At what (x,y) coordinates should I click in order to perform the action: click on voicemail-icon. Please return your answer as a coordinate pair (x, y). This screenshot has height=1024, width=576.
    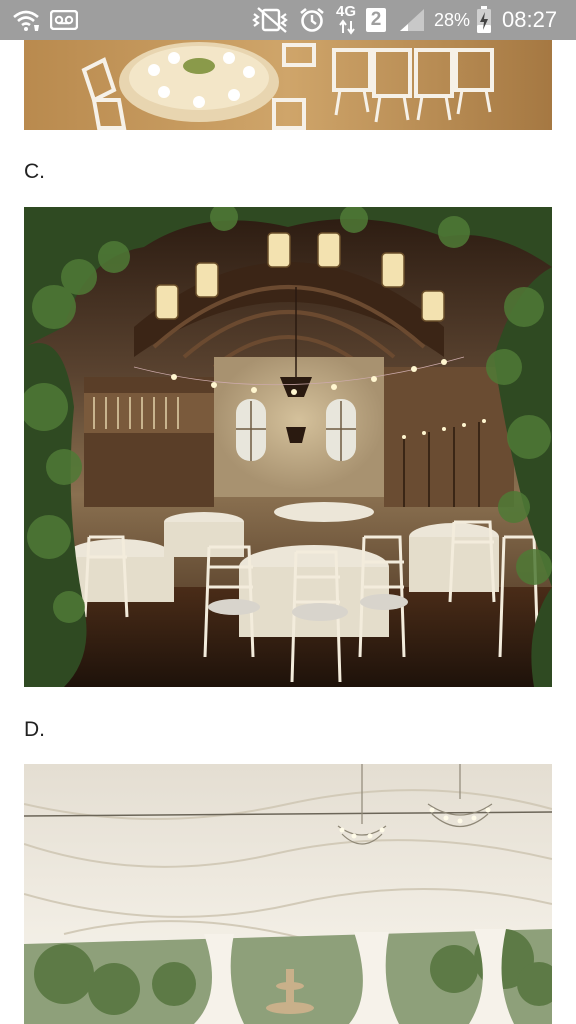
    Looking at the image, I should click on (64, 20).